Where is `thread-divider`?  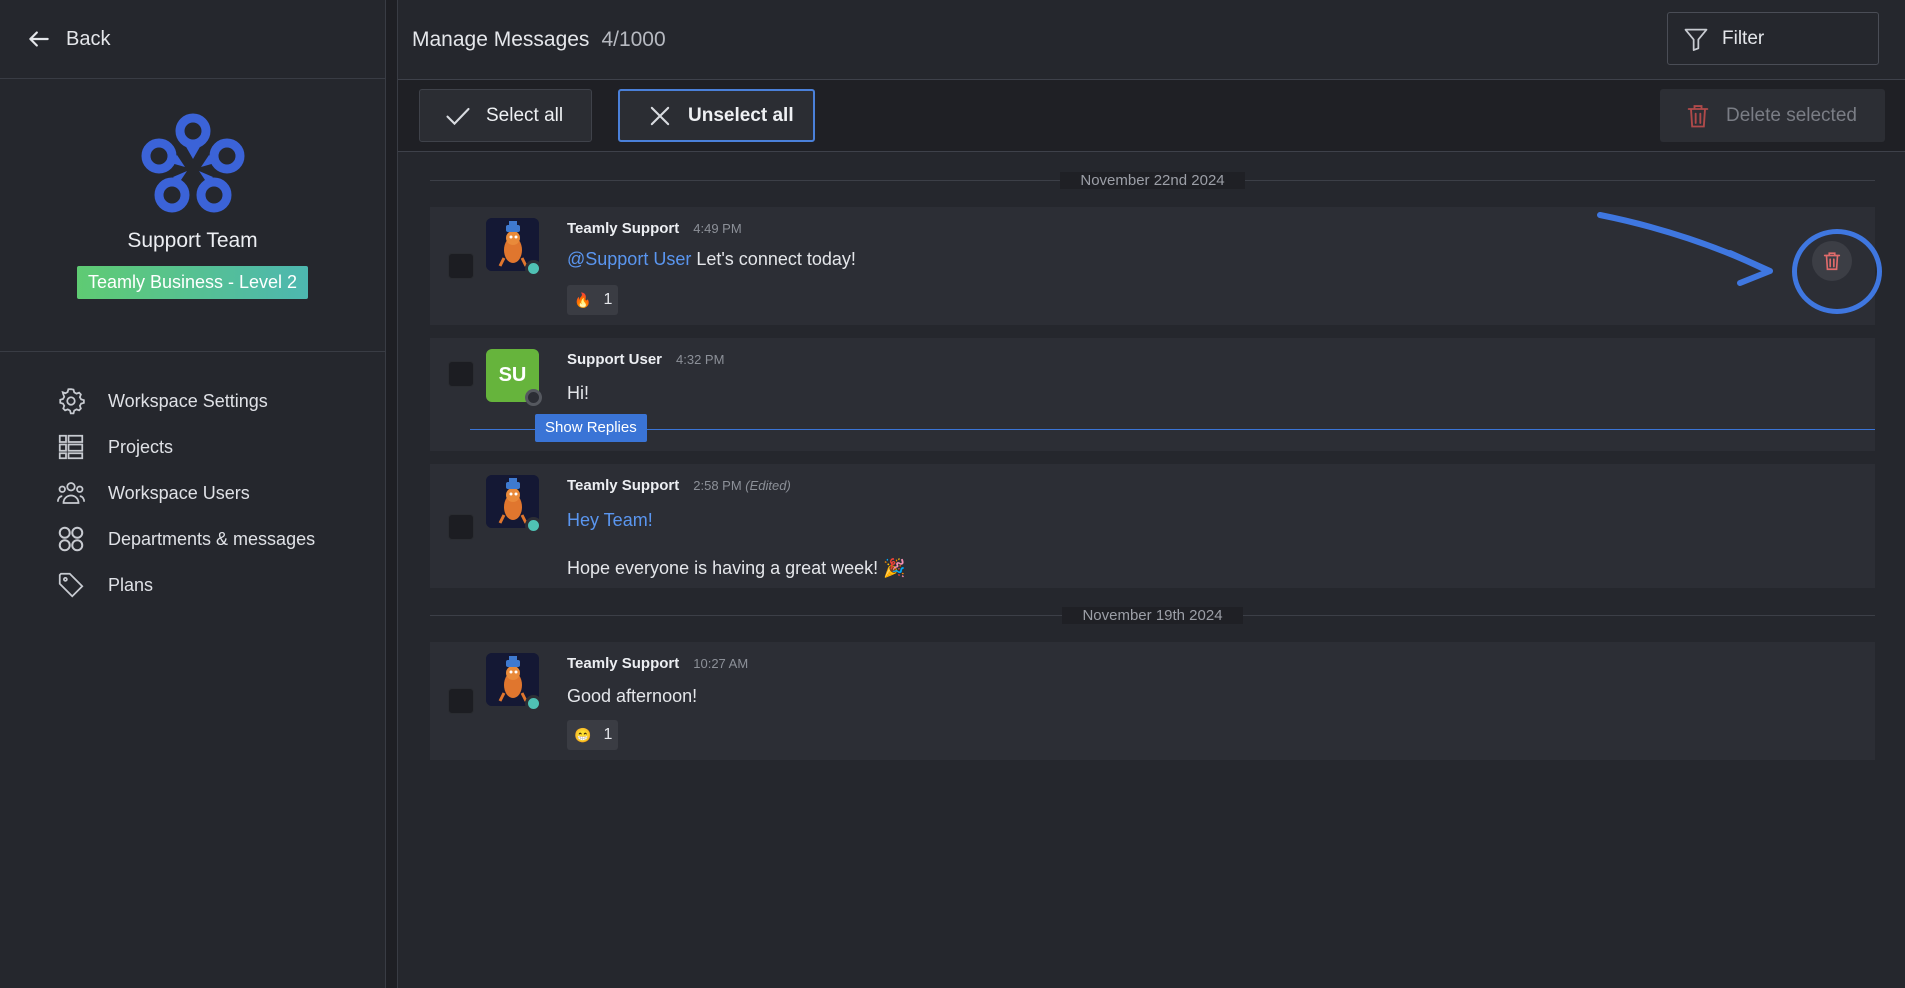 thread-divider is located at coordinates (1172, 429).